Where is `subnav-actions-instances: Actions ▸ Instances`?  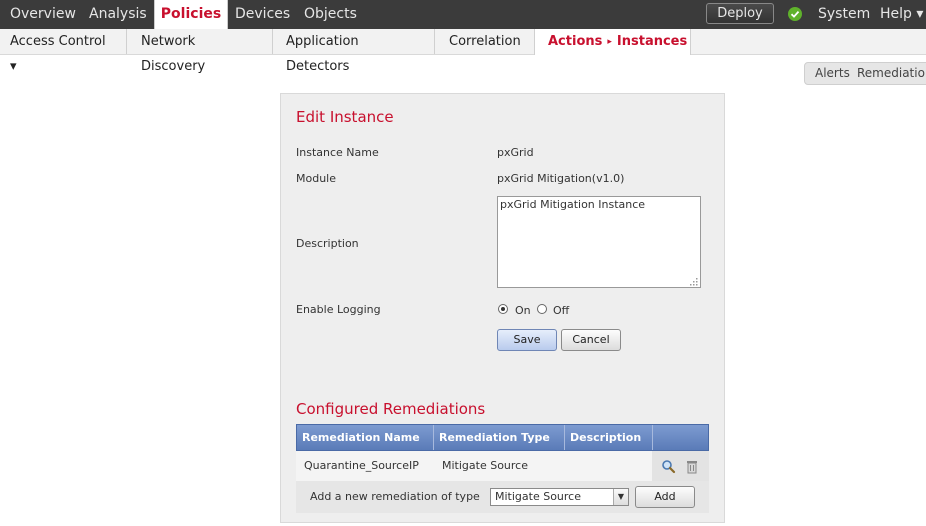 subnav-actions-instances: Actions ▸ Instances is located at coordinates (612, 42).